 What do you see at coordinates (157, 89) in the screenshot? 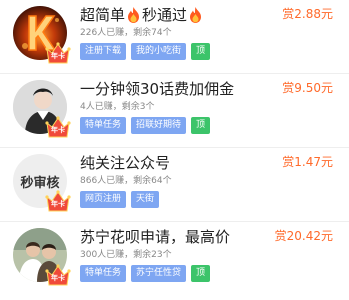
I see `task-title: 一分钟领30话费加佣金` at bounding box center [157, 89].